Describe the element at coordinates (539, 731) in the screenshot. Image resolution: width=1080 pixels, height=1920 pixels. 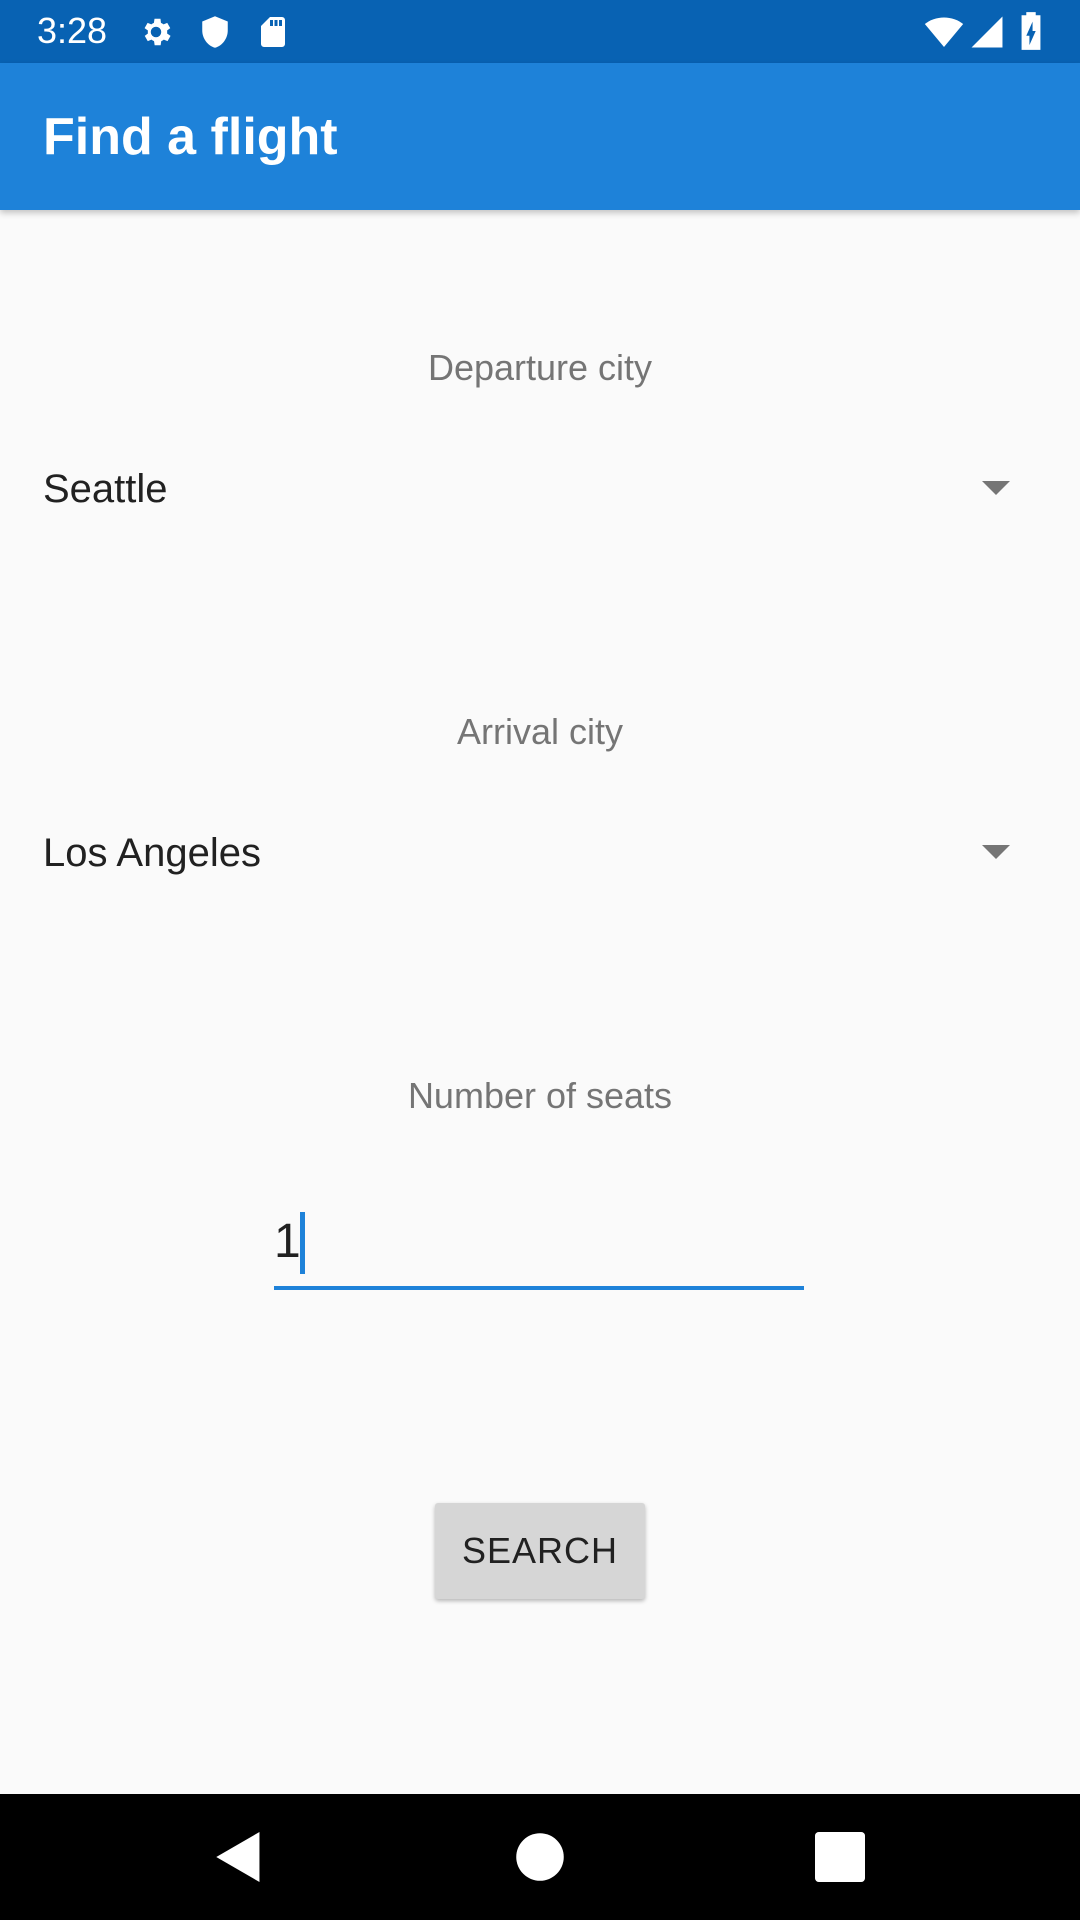
I see `arrival-city-label: Arrival city` at that location.